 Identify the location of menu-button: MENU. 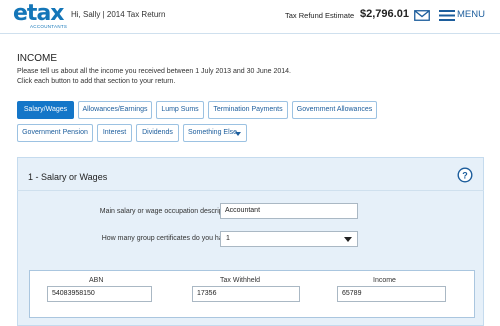
(471, 14).